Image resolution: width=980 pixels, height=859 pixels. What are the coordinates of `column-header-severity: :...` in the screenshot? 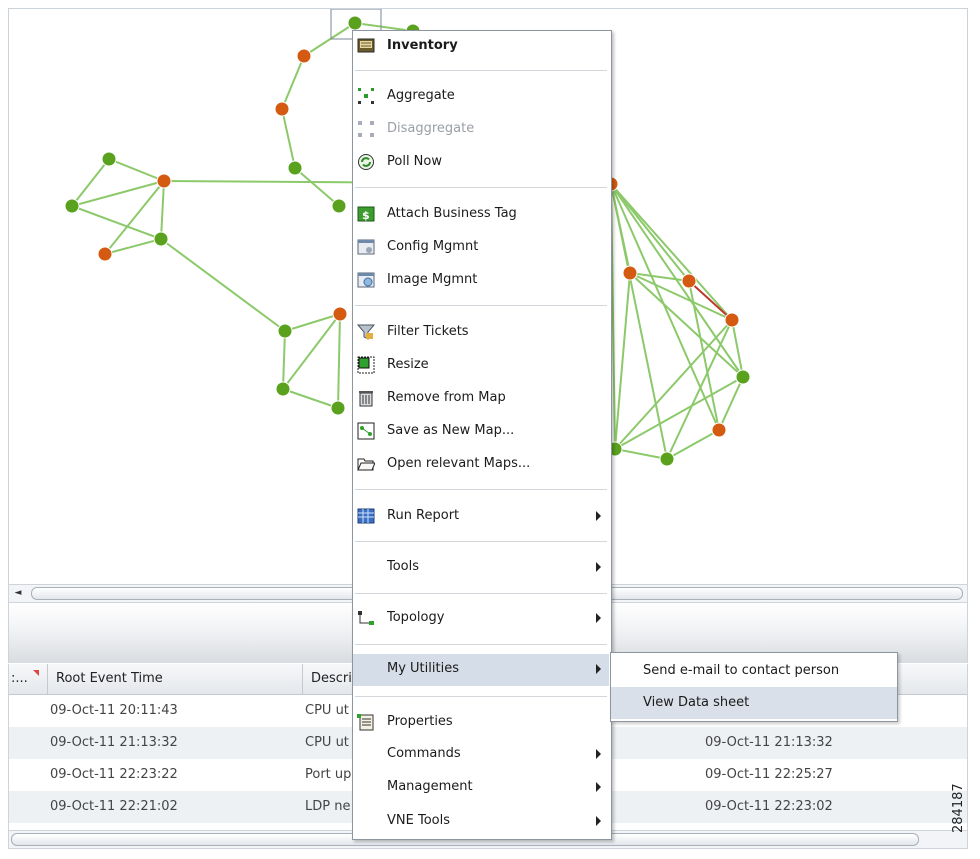 It's located at (28, 679).